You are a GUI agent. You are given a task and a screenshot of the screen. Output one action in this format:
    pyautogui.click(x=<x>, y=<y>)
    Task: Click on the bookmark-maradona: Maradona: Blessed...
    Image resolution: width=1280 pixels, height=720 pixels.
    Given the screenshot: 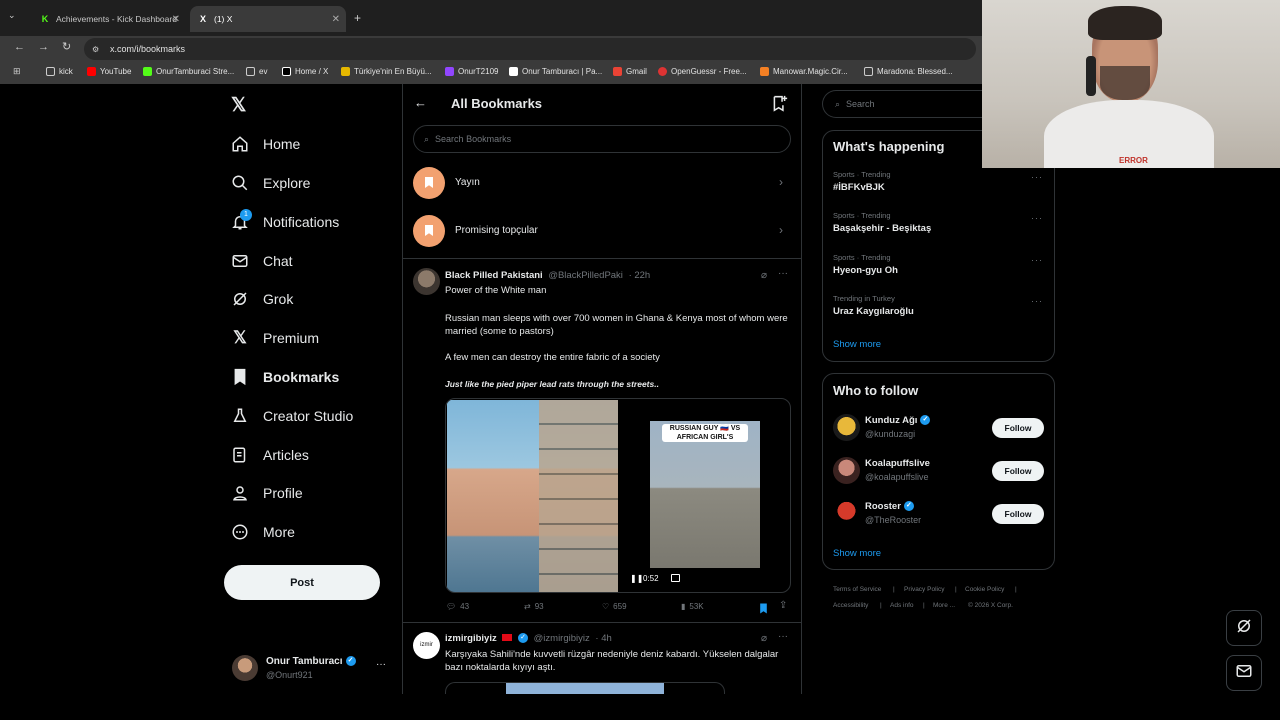 What is the action you would take?
    pyautogui.click(x=908, y=71)
    